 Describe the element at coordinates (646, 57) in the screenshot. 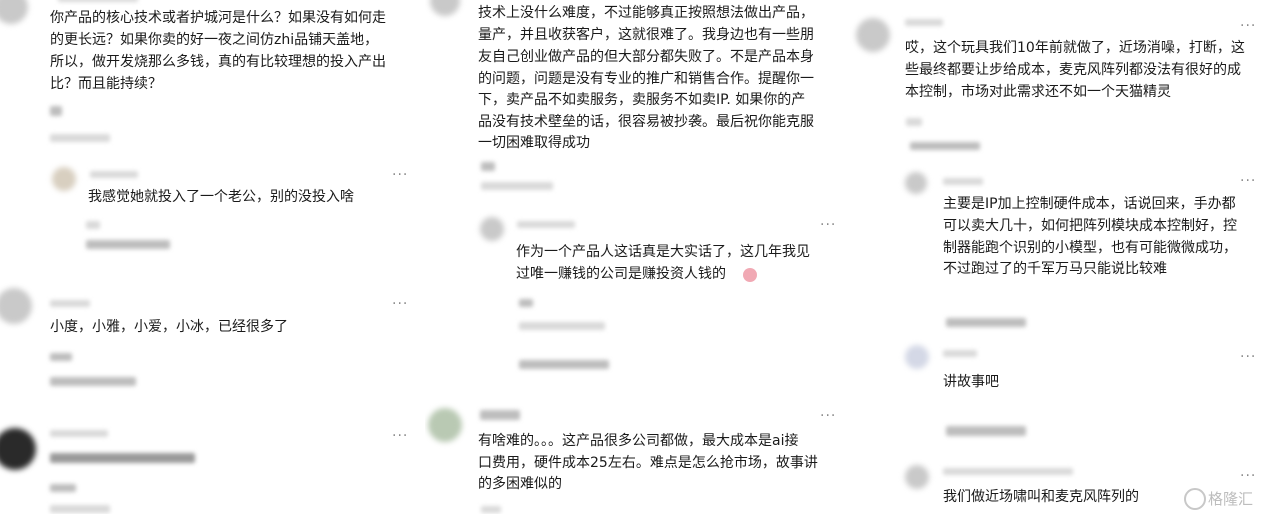

I see `comment-text: 友自己创业做产品的但大部分都失败了。不是产品本身` at that location.